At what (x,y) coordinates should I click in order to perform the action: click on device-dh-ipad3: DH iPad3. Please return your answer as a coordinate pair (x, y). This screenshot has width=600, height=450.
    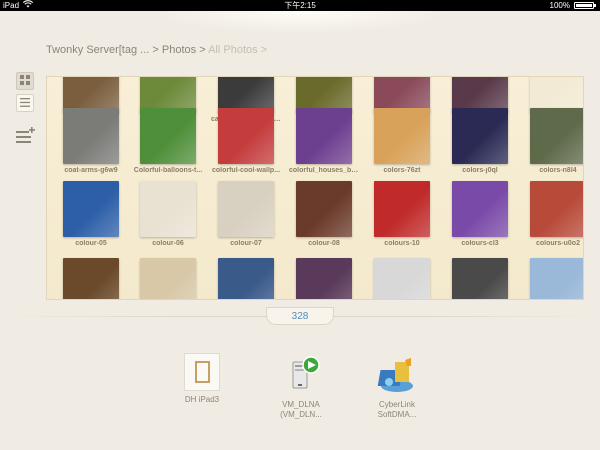
    Looking at the image, I should click on (202, 379).